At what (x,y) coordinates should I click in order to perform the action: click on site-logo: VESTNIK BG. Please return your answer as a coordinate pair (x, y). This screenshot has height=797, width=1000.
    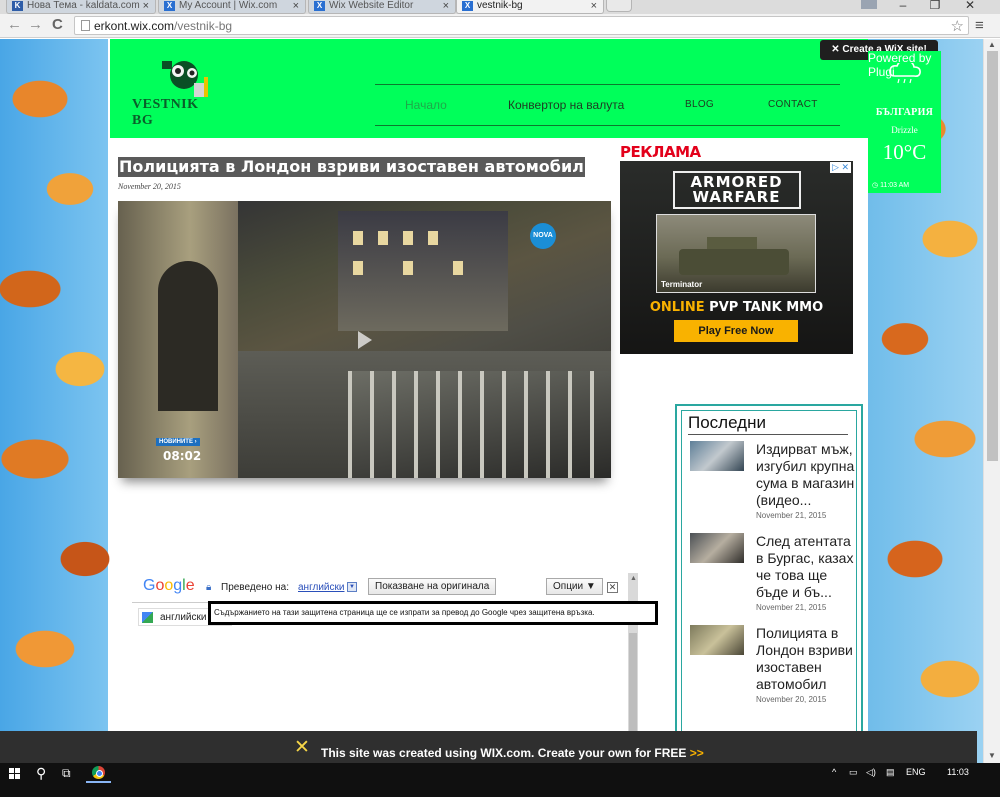
    Looking at the image, I should click on (177, 92).